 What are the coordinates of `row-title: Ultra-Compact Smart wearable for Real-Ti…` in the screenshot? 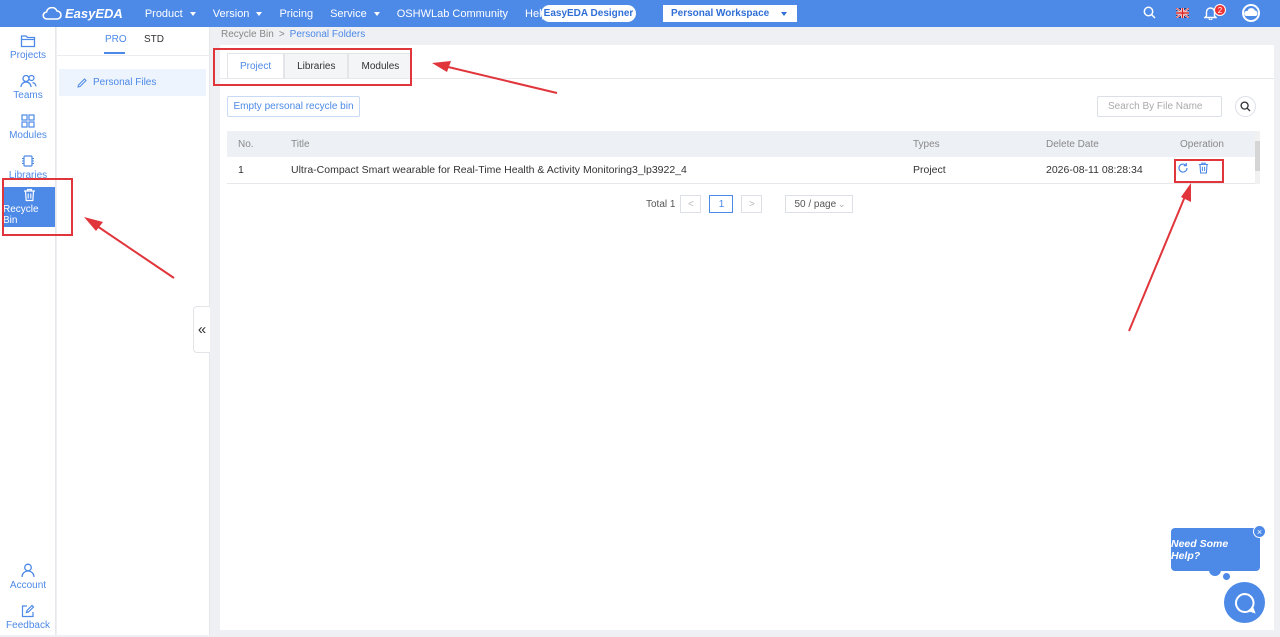 It's located at (489, 170).